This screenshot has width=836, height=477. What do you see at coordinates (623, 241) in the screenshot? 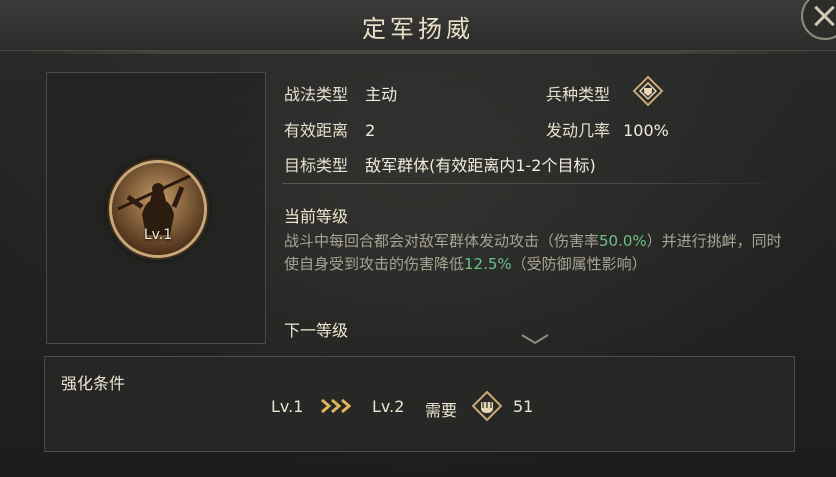
I see `damage-rate: 50.0%` at bounding box center [623, 241].